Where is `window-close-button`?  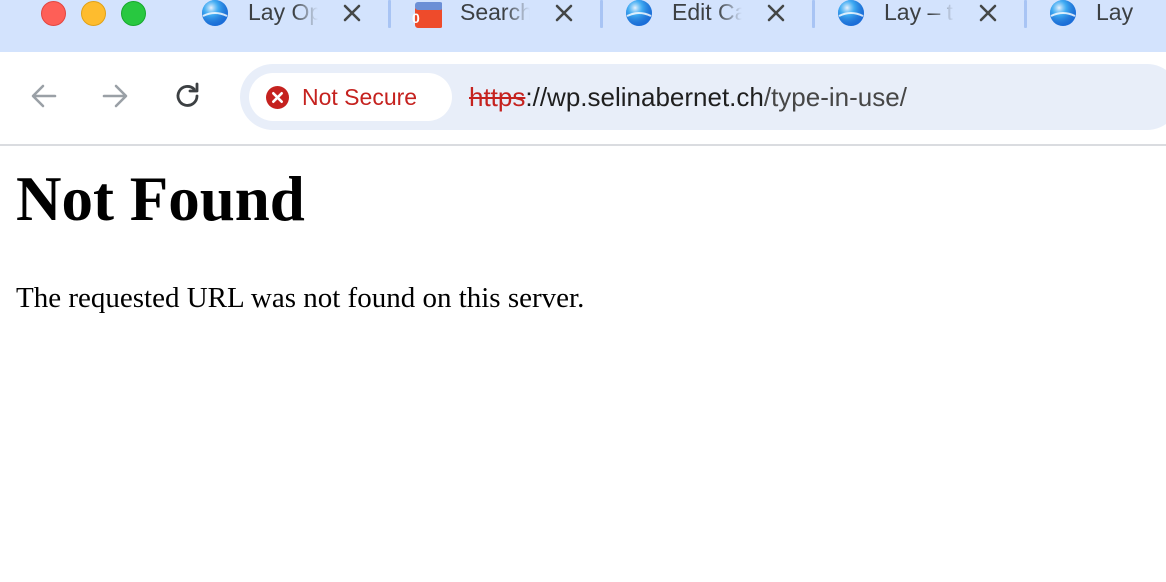 window-close-button is located at coordinates (53, 13).